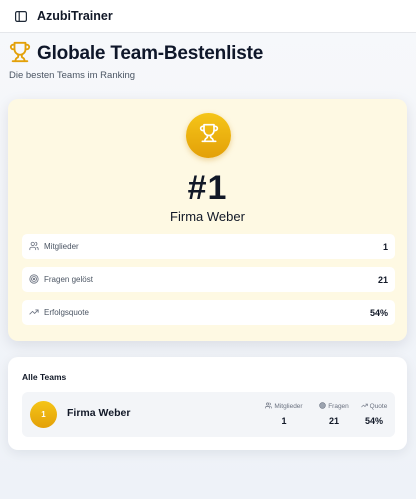 The width and height of the screenshot is (416, 499). Describe the element at coordinates (66, 312) in the screenshot. I see `stat-label: Erfolgsquote` at that location.